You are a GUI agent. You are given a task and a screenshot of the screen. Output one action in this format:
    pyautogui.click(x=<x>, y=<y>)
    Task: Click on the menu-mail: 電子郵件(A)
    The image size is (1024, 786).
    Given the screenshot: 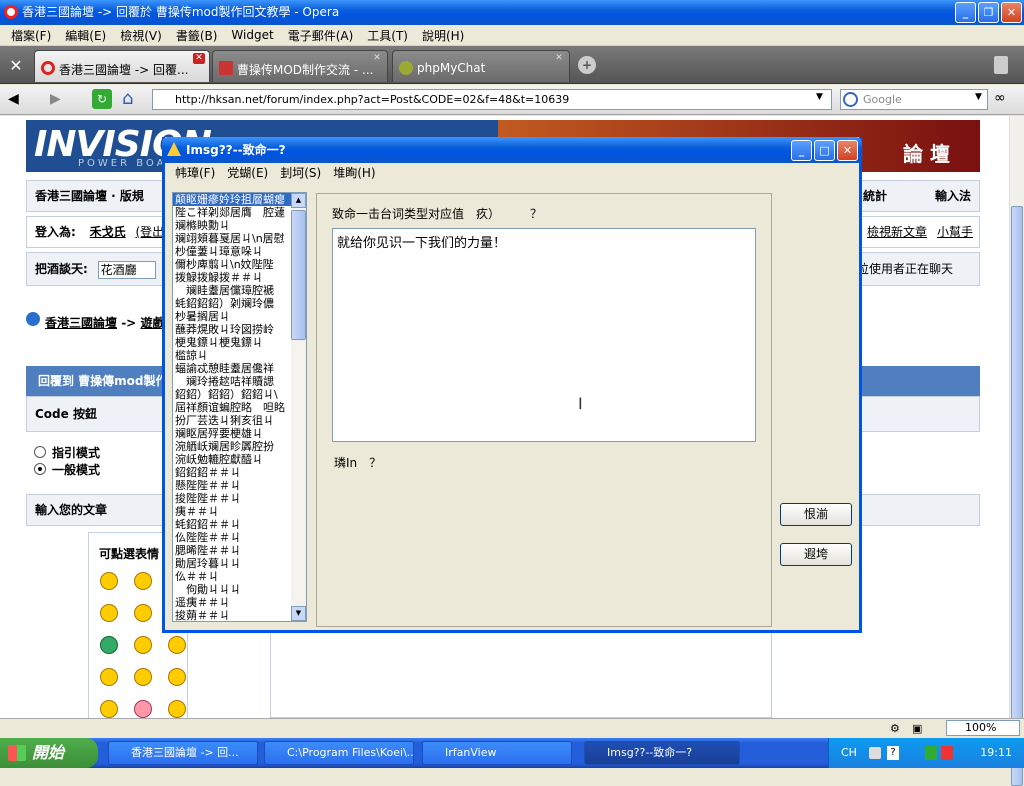 What is the action you would take?
    pyautogui.click(x=321, y=35)
    